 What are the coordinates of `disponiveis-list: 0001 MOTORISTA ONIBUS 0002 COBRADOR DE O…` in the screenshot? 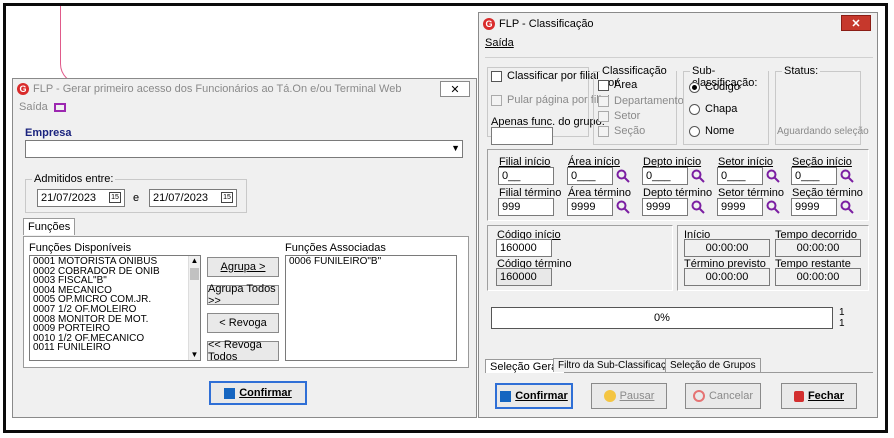 It's located at (115, 308).